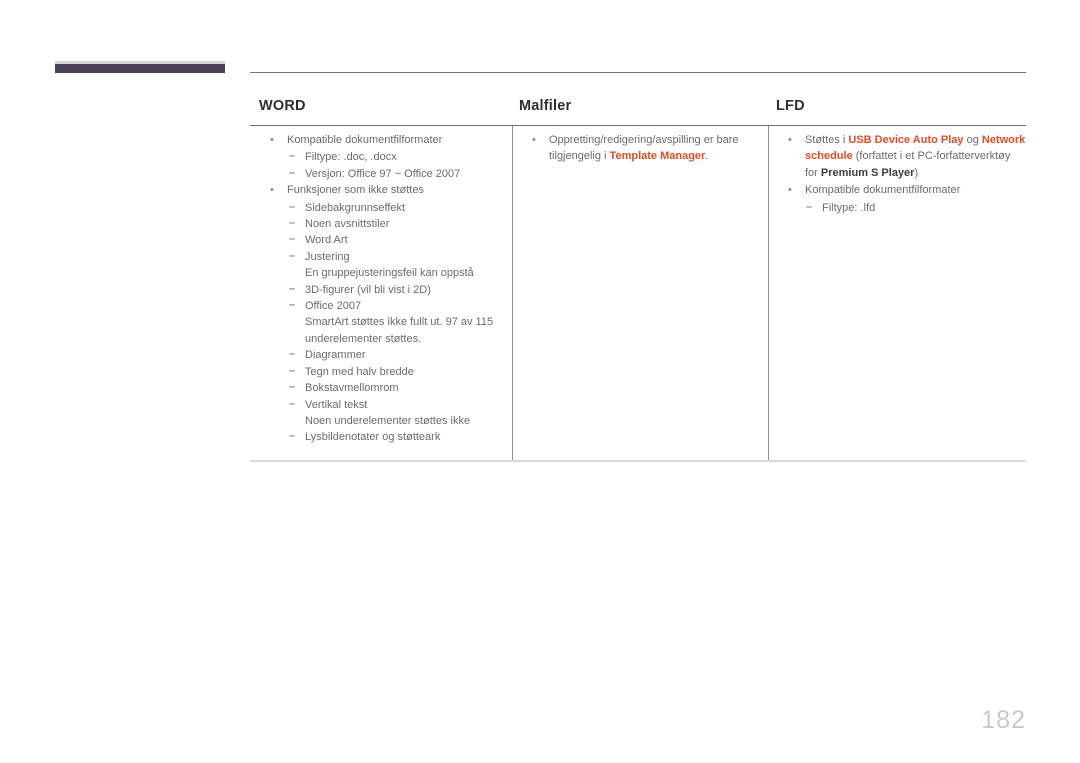 The image size is (1080, 763). Describe the element at coordinates (638, 461) in the screenshot. I see `bottom-rule` at that location.